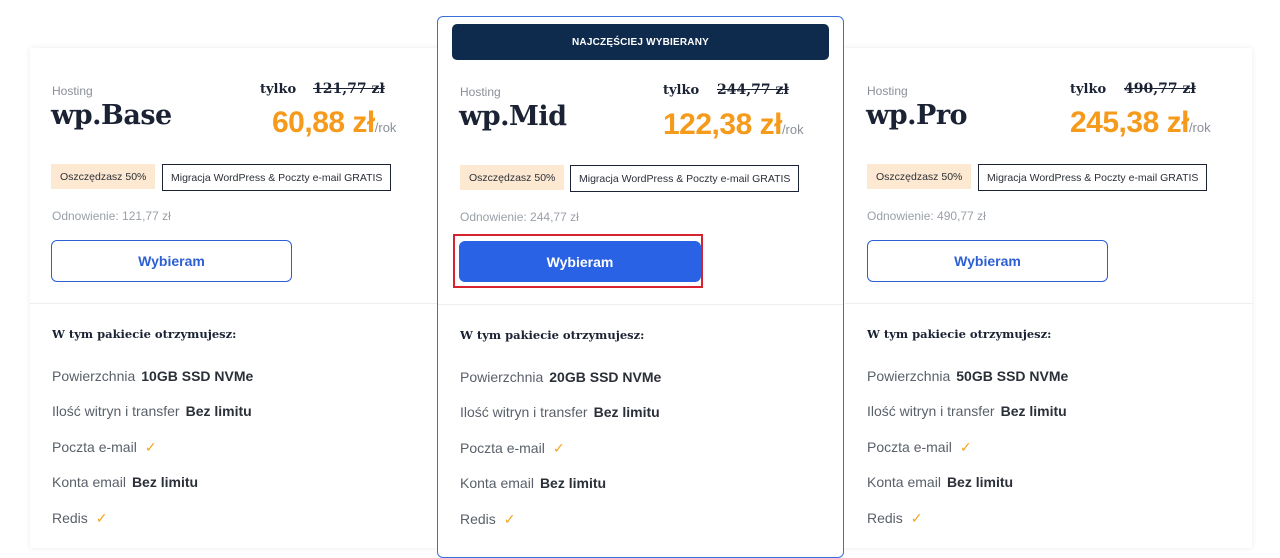 The width and height of the screenshot is (1280, 558). Describe the element at coordinates (1012, 376) in the screenshot. I see `feature-value: 50GB SSD NVMe` at that location.